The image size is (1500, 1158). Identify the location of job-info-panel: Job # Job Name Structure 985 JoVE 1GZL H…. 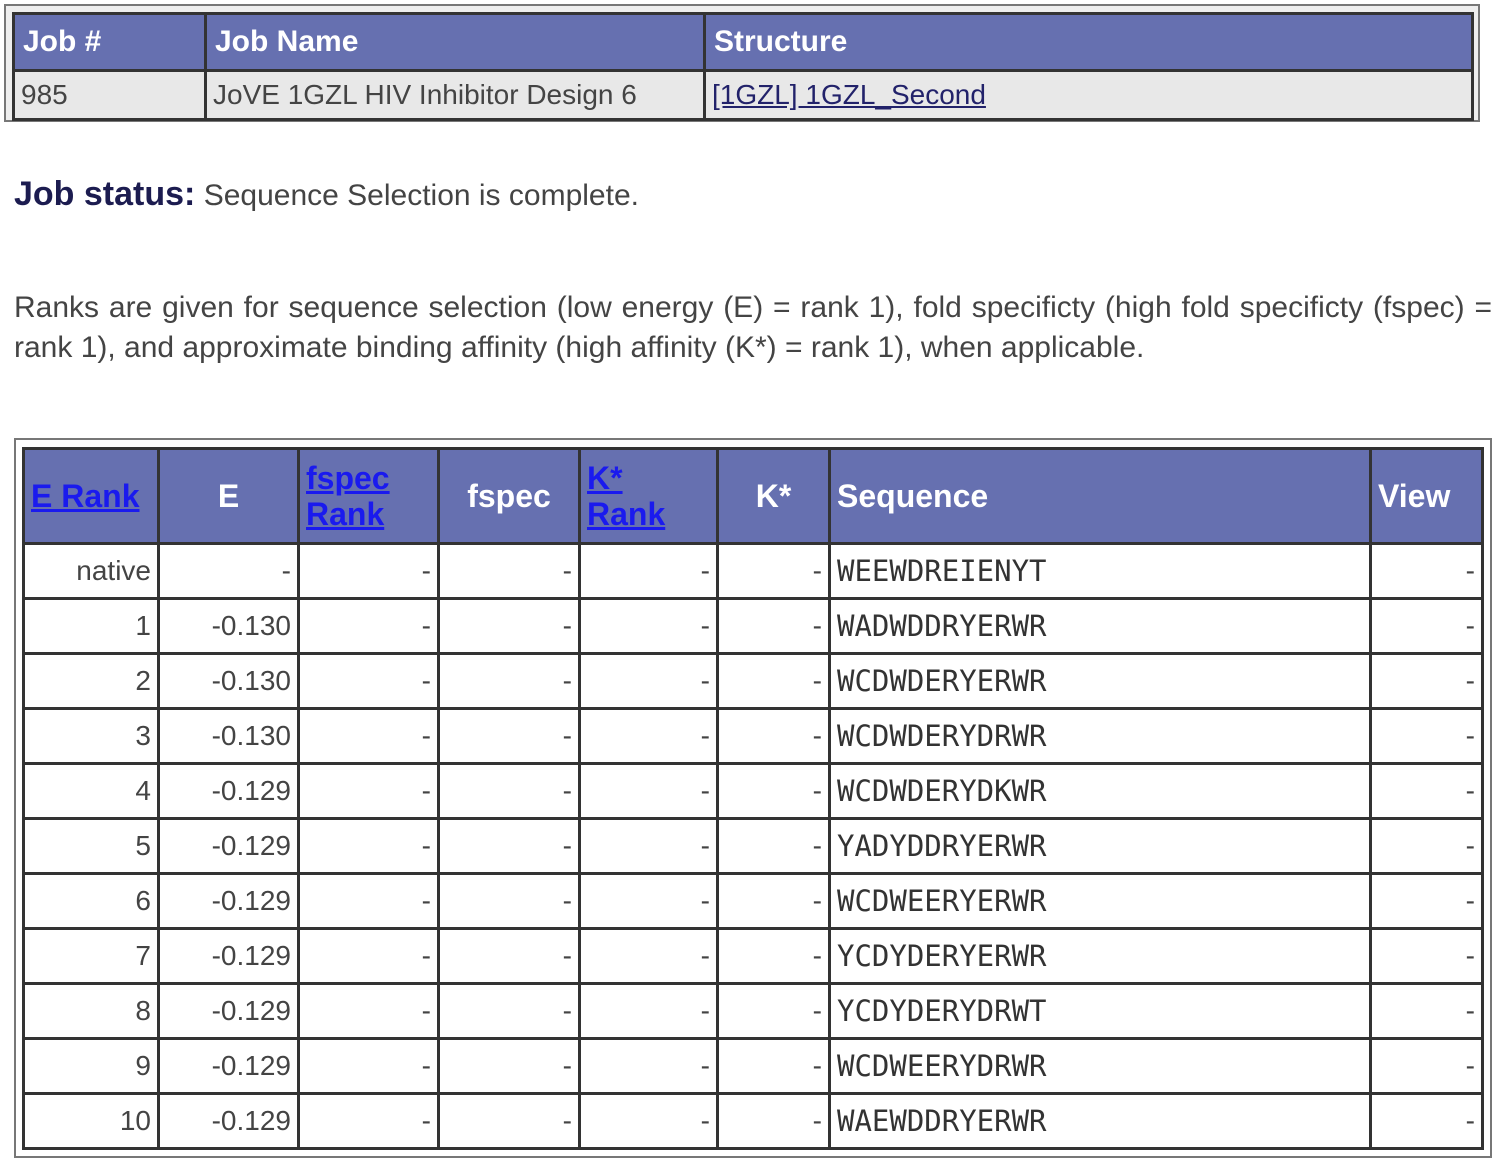
(742, 63).